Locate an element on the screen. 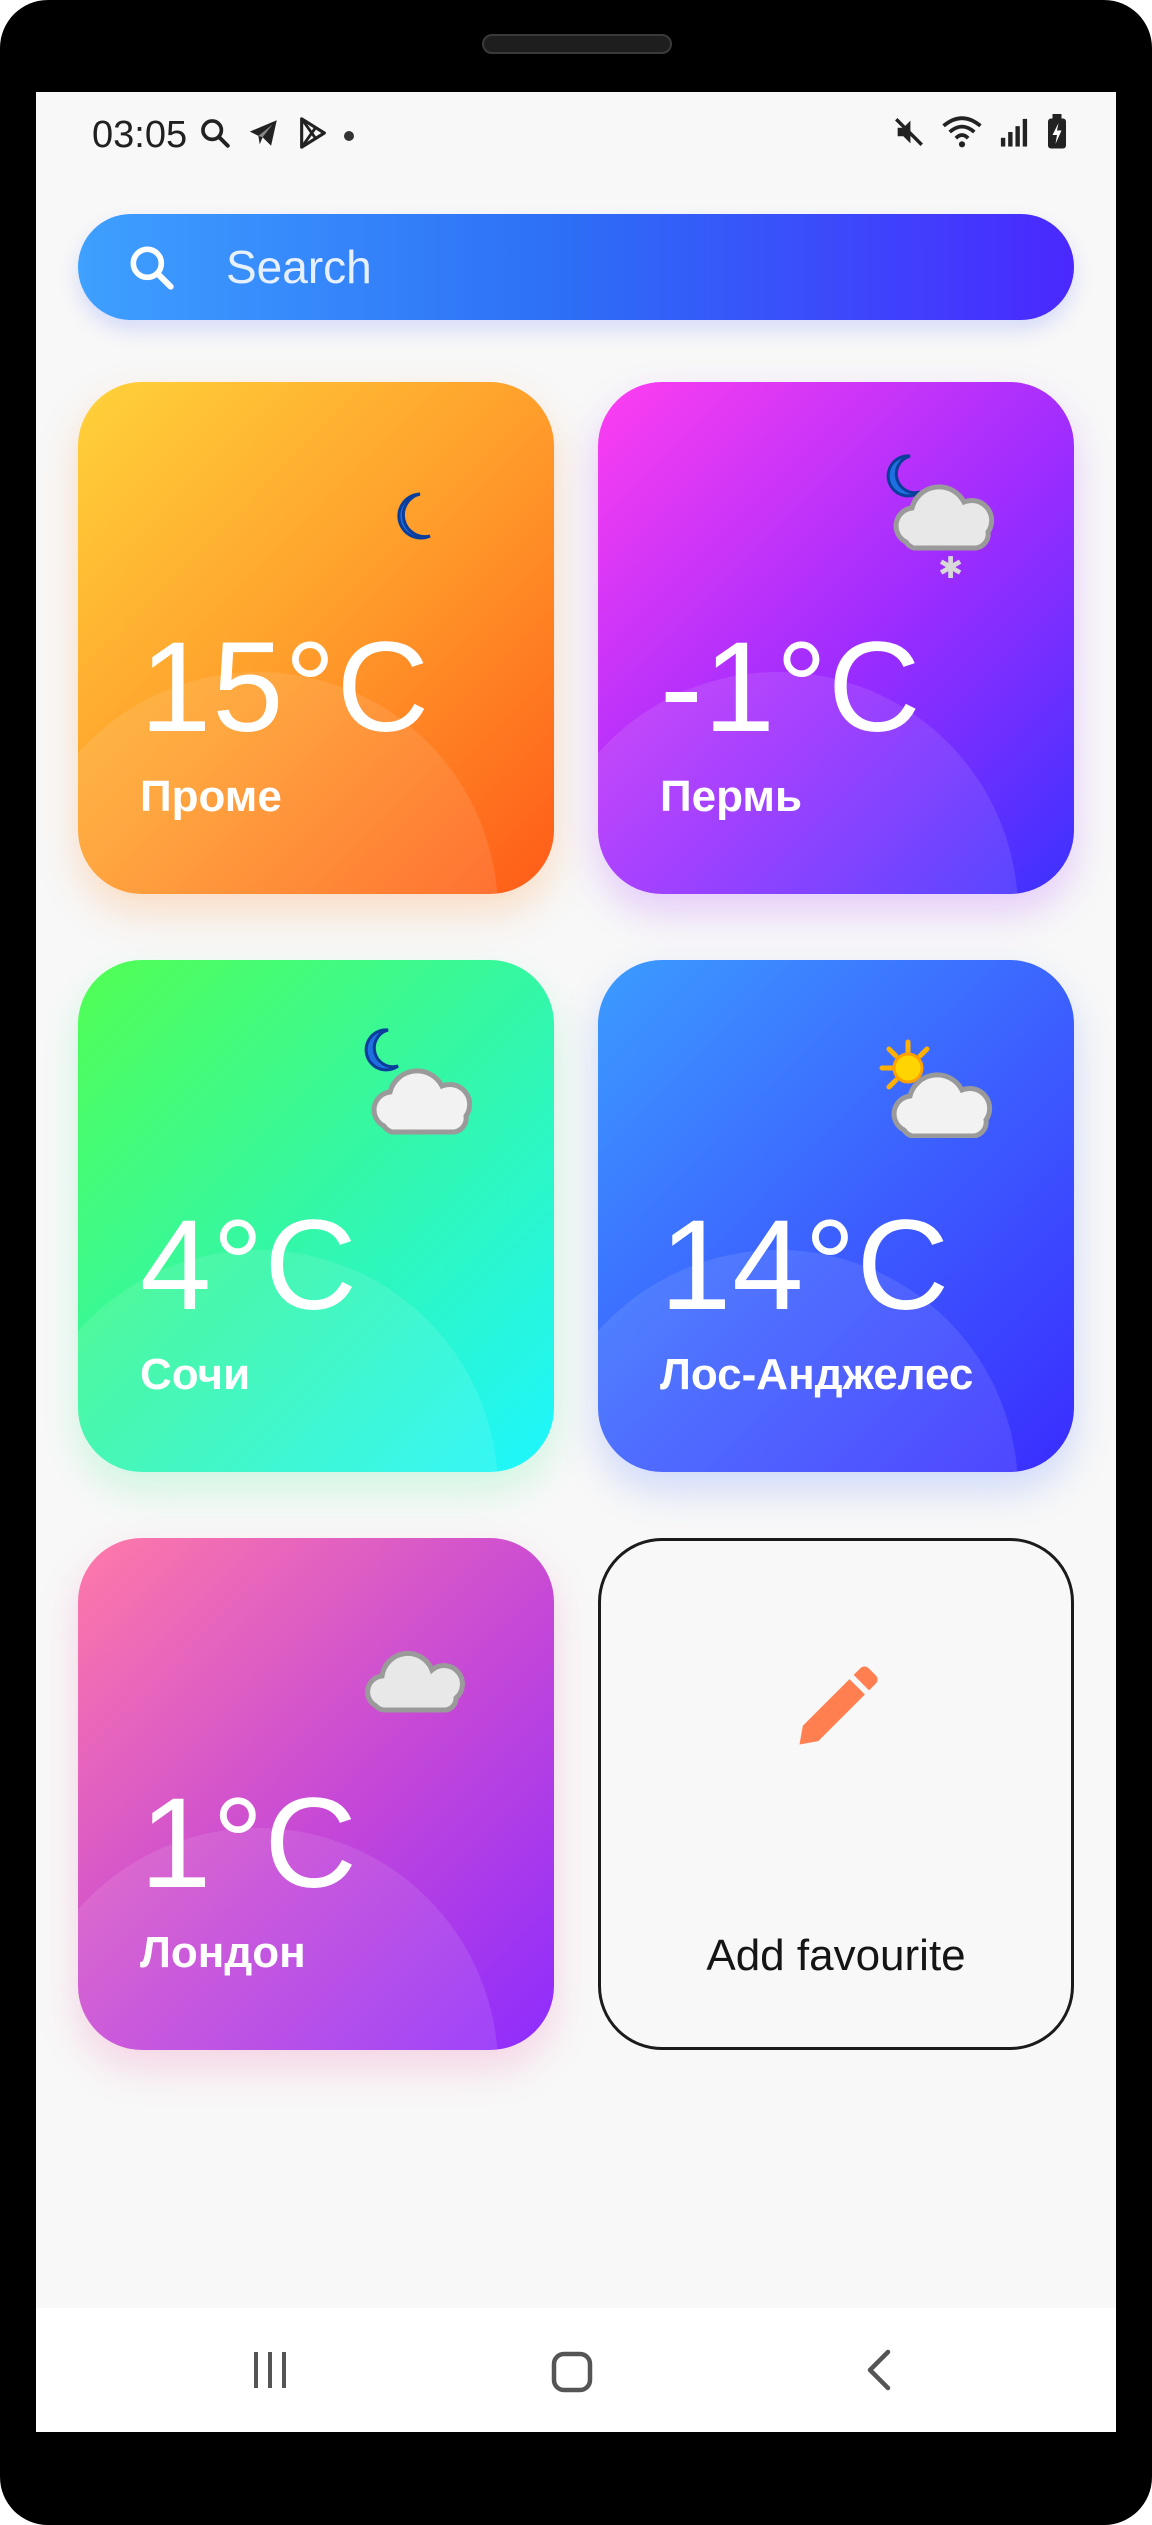  battery-charging-icon is located at coordinates (1057, 134).